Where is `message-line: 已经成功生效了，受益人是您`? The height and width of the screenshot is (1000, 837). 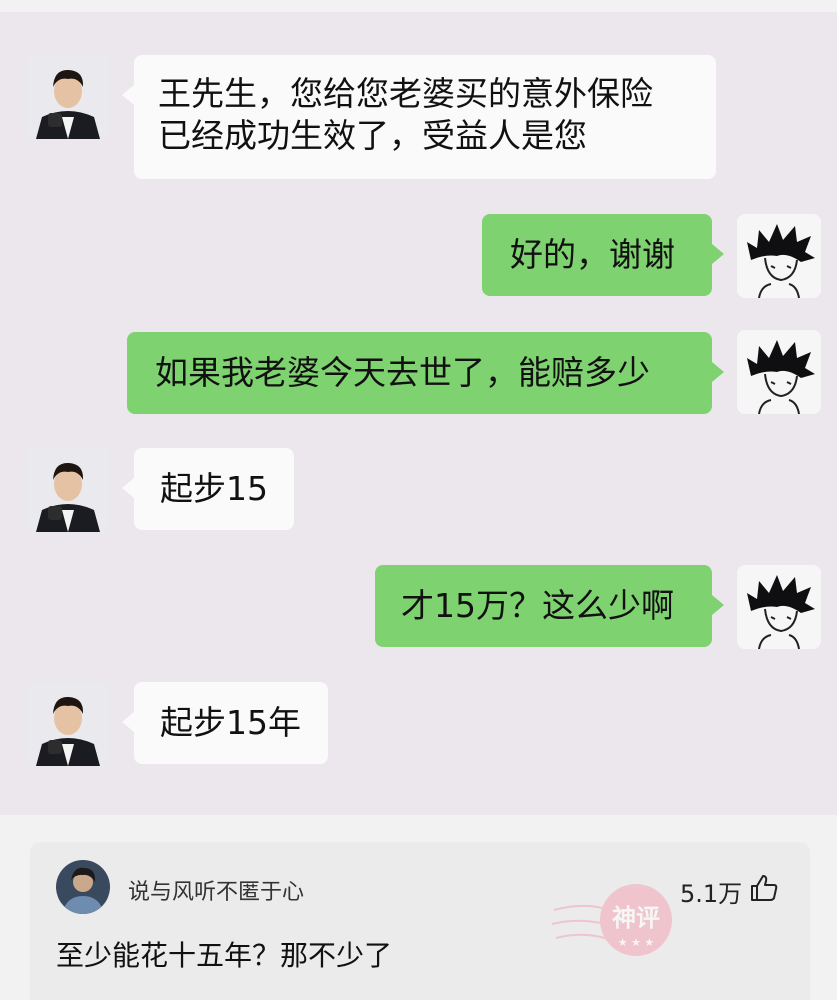 message-line: 已经成功生效了，受益人是您 is located at coordinates (372, 135).